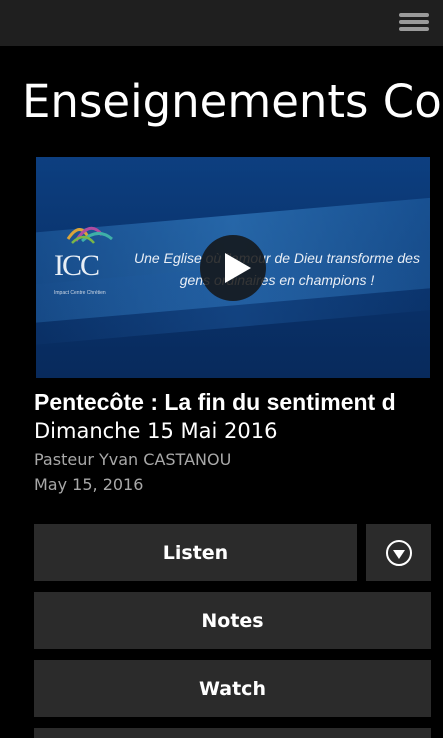  I want to click on watch-button: Watch, so click(232, 688).